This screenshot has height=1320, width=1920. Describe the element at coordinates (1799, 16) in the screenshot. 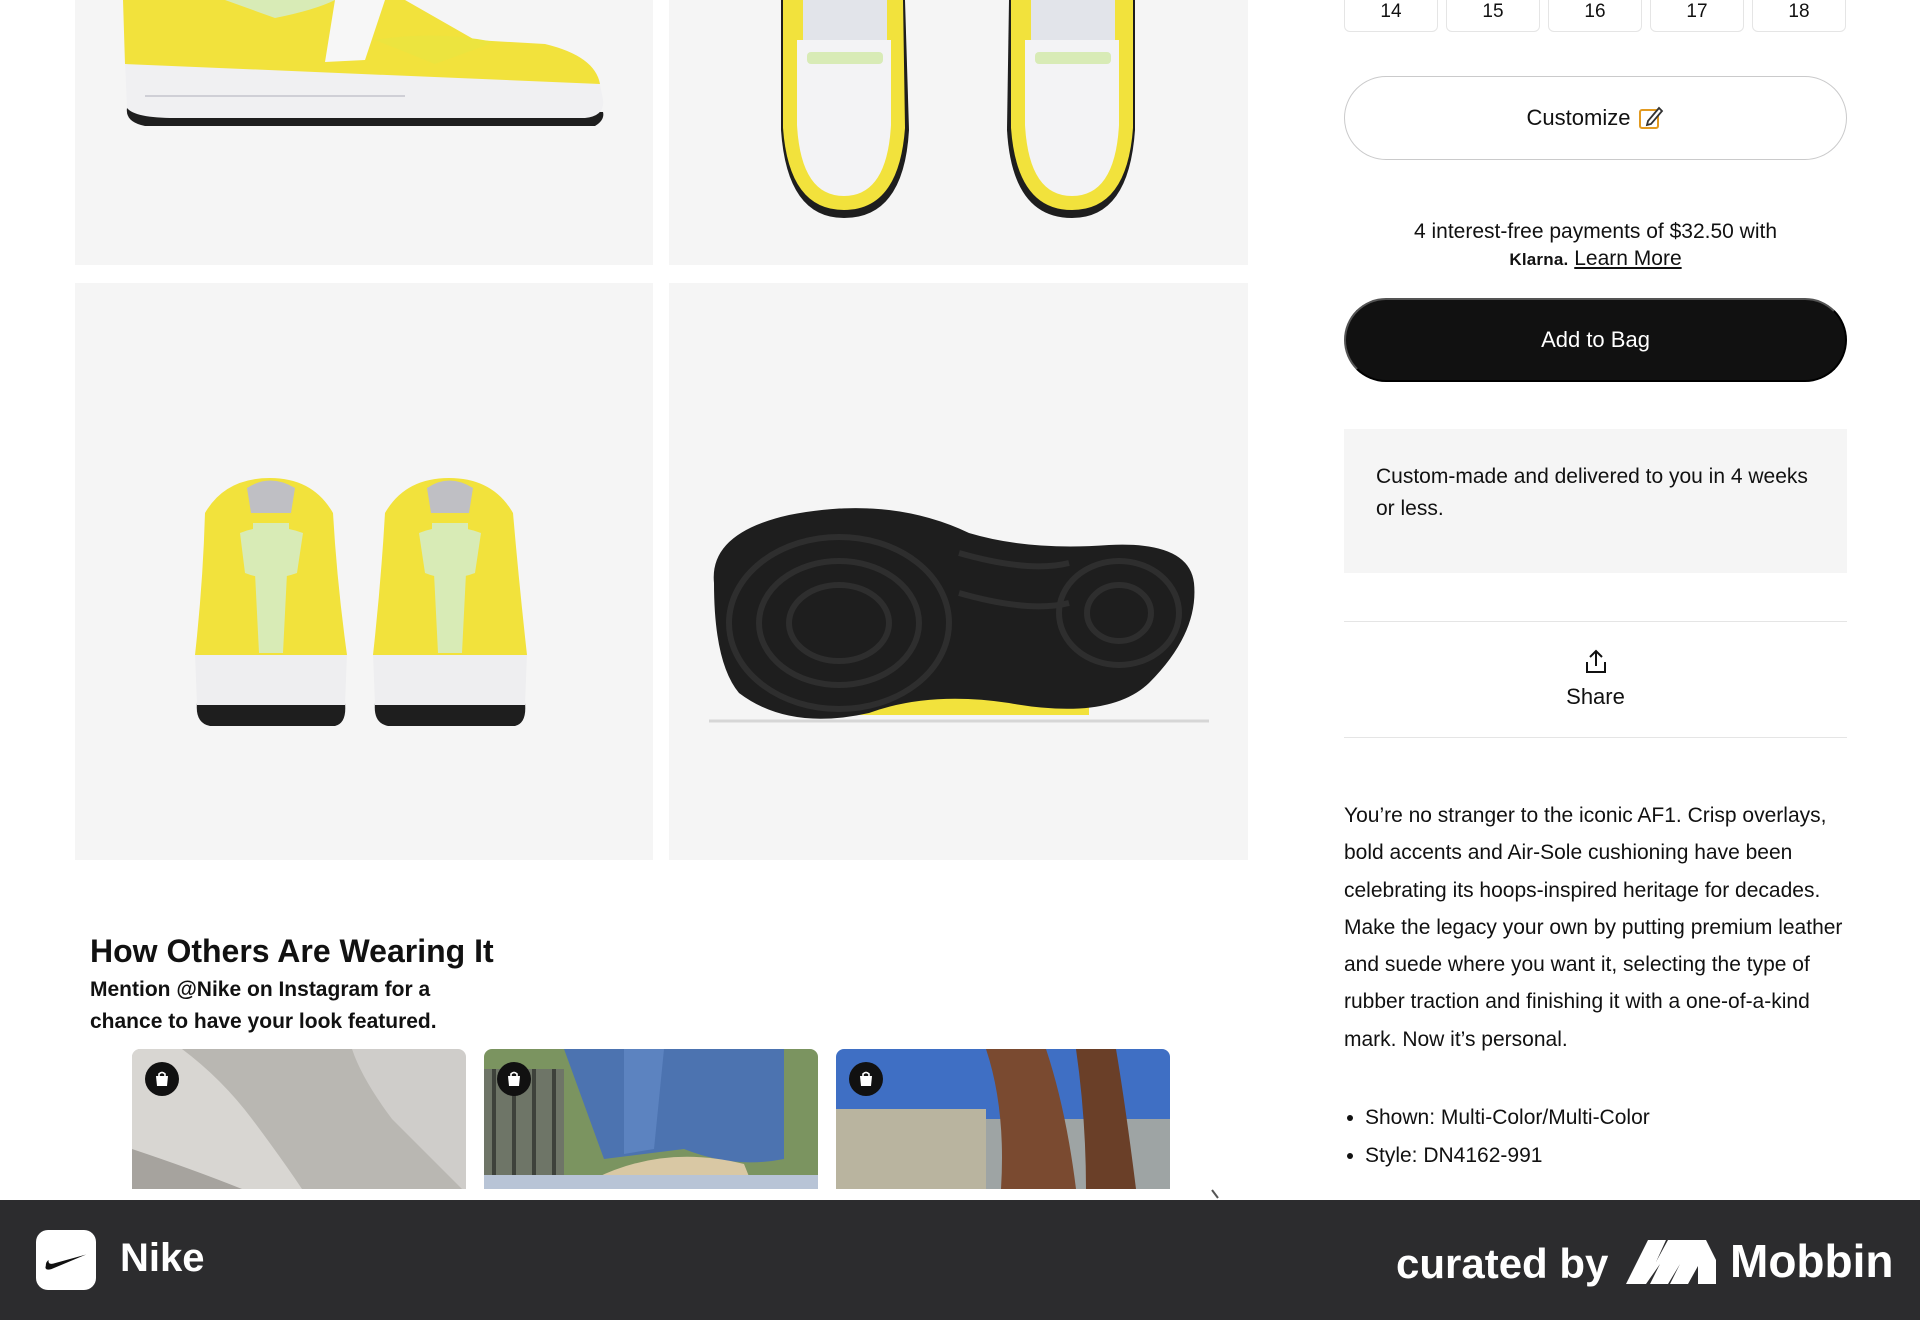

I see `size-option: 18` at that location.